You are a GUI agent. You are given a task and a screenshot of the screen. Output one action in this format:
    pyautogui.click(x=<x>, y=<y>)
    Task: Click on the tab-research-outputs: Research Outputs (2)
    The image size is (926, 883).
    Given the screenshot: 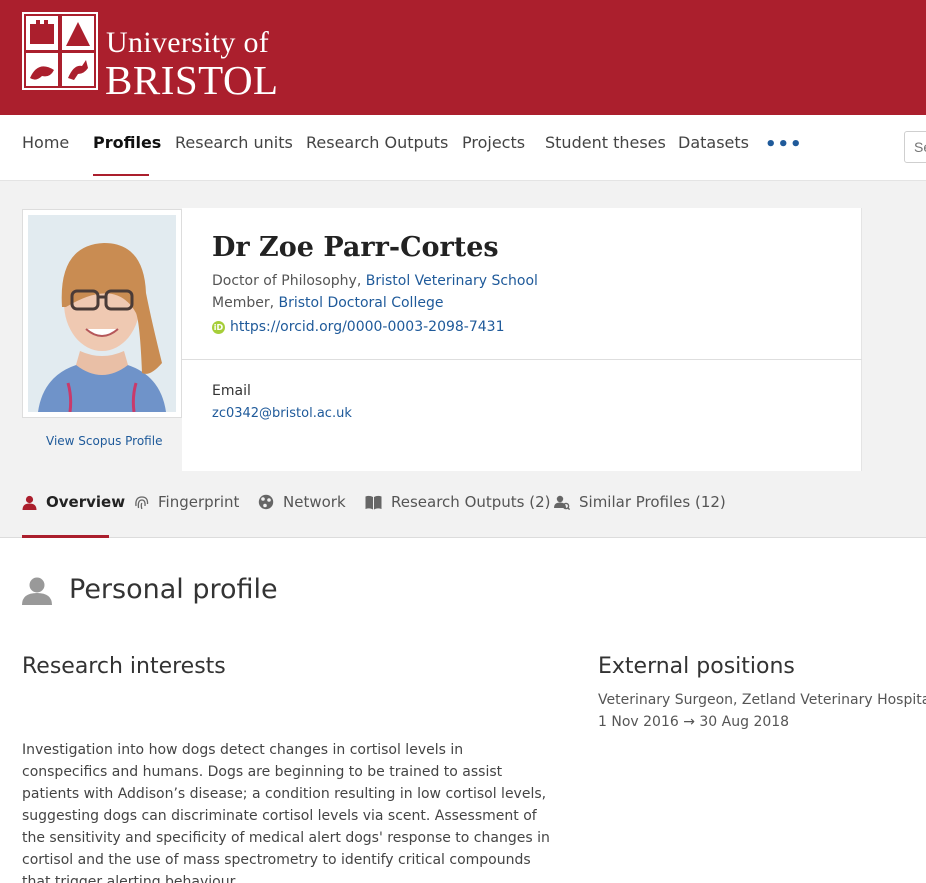 What is the action you would take?
    pyautogui.click(x=458, y=502)
    